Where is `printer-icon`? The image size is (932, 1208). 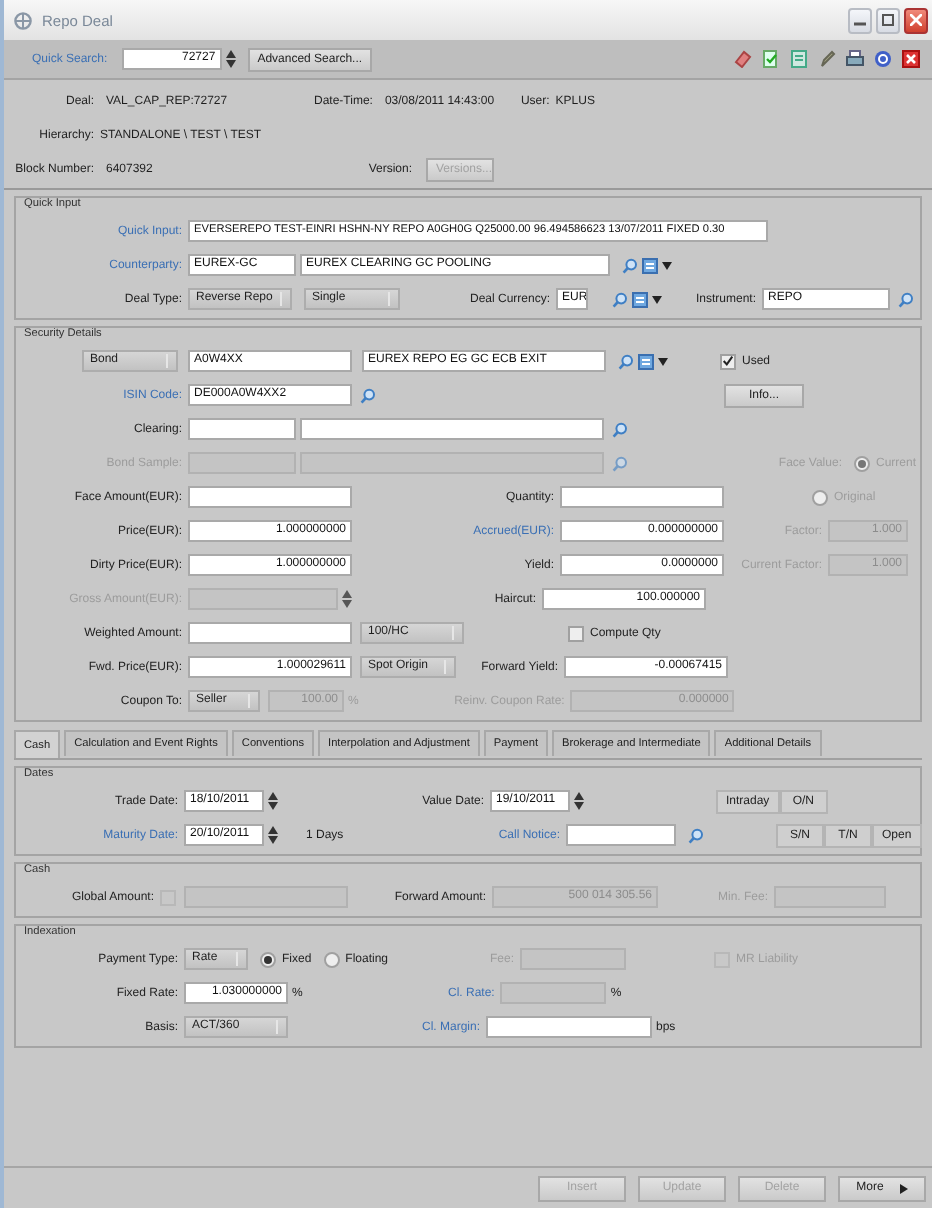
printer-icon is located at coordinates (855, 59).